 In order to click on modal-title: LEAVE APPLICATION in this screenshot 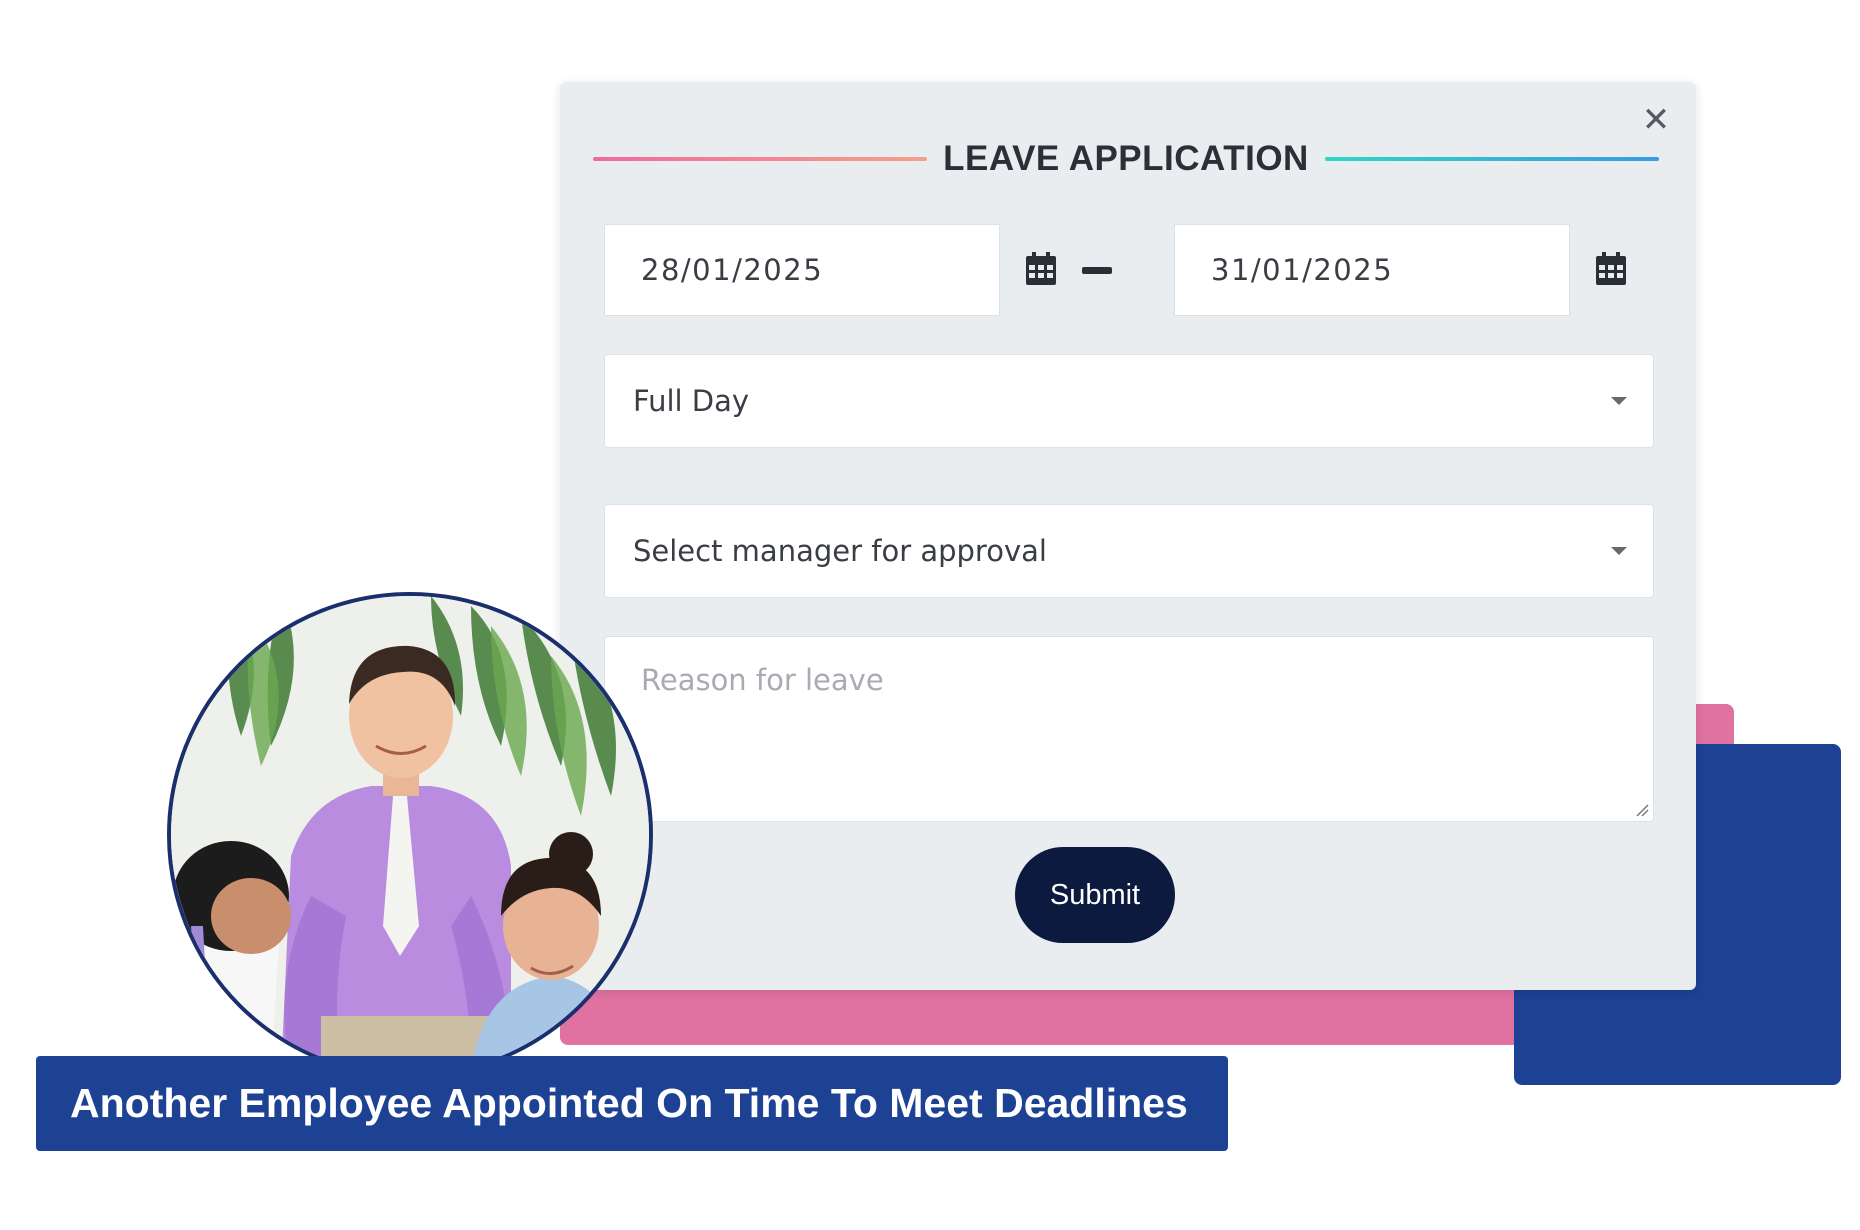, I will do `click(1126, 158)`.